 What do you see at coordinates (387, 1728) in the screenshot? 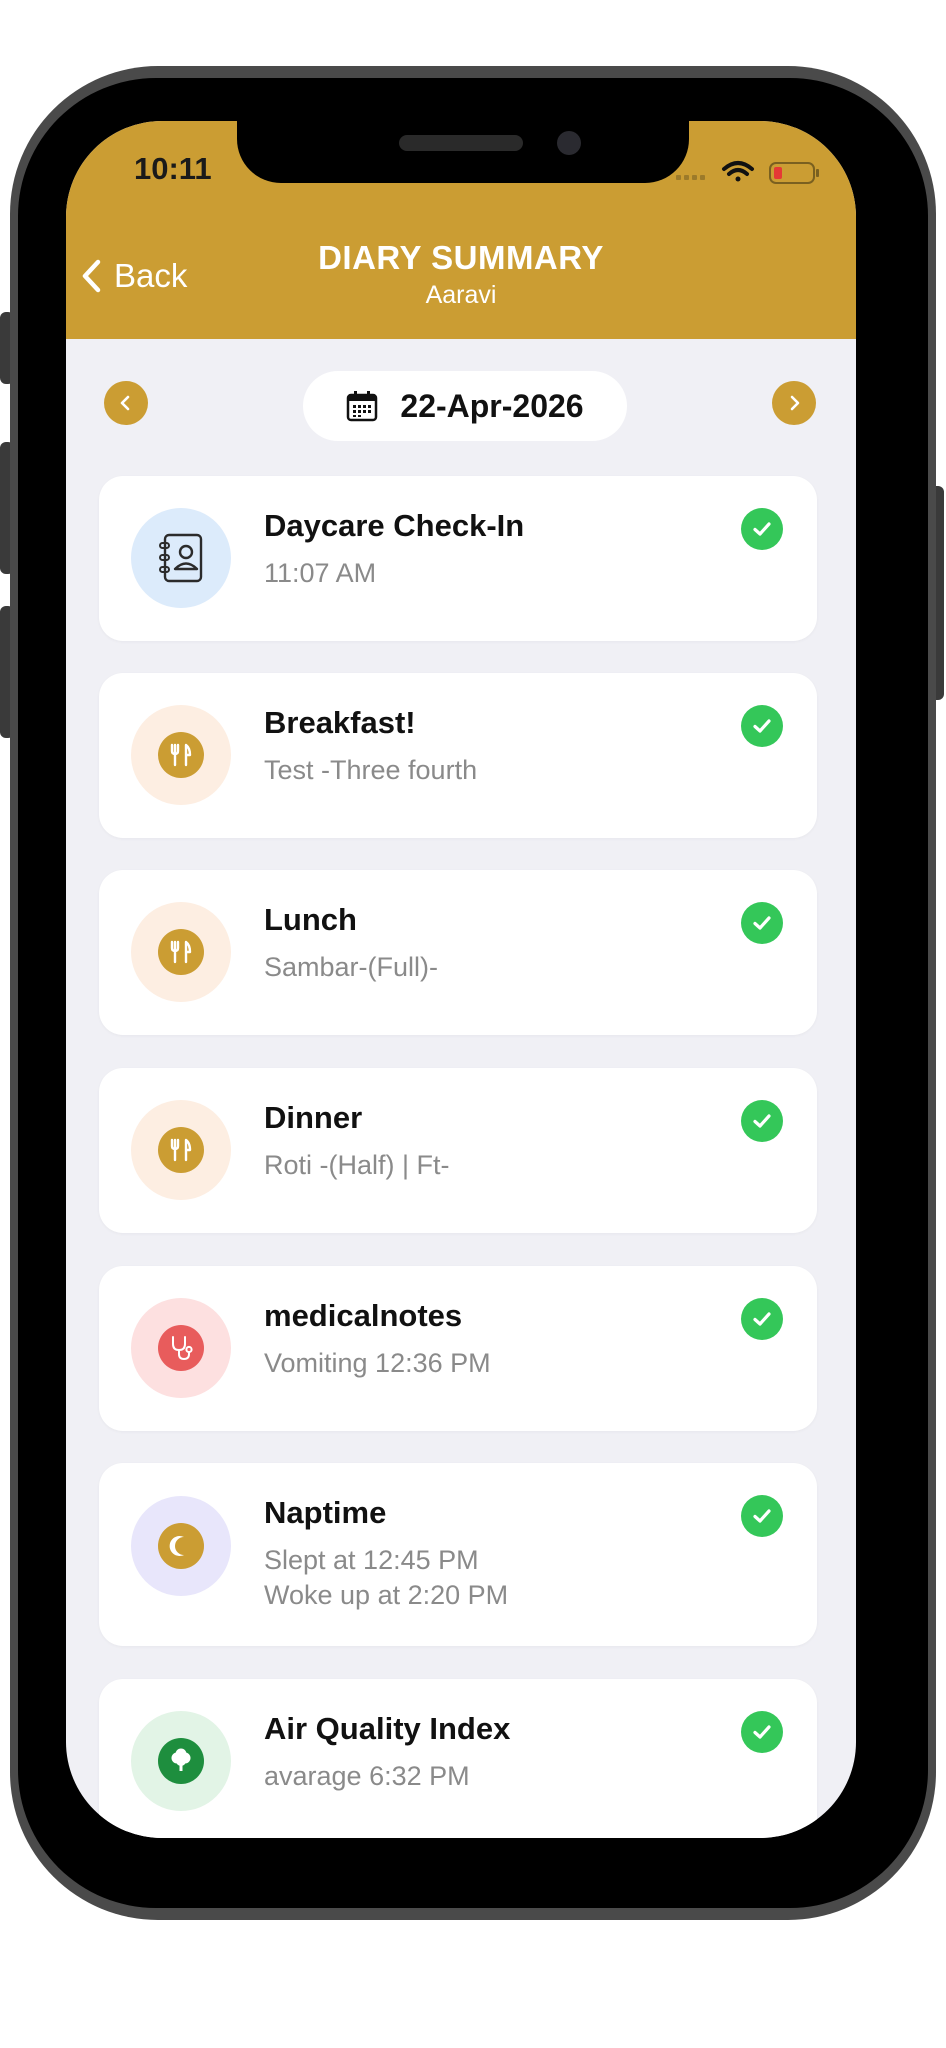
I see `entry-title: Air Quality Index` at bounding box center [387, 1728].